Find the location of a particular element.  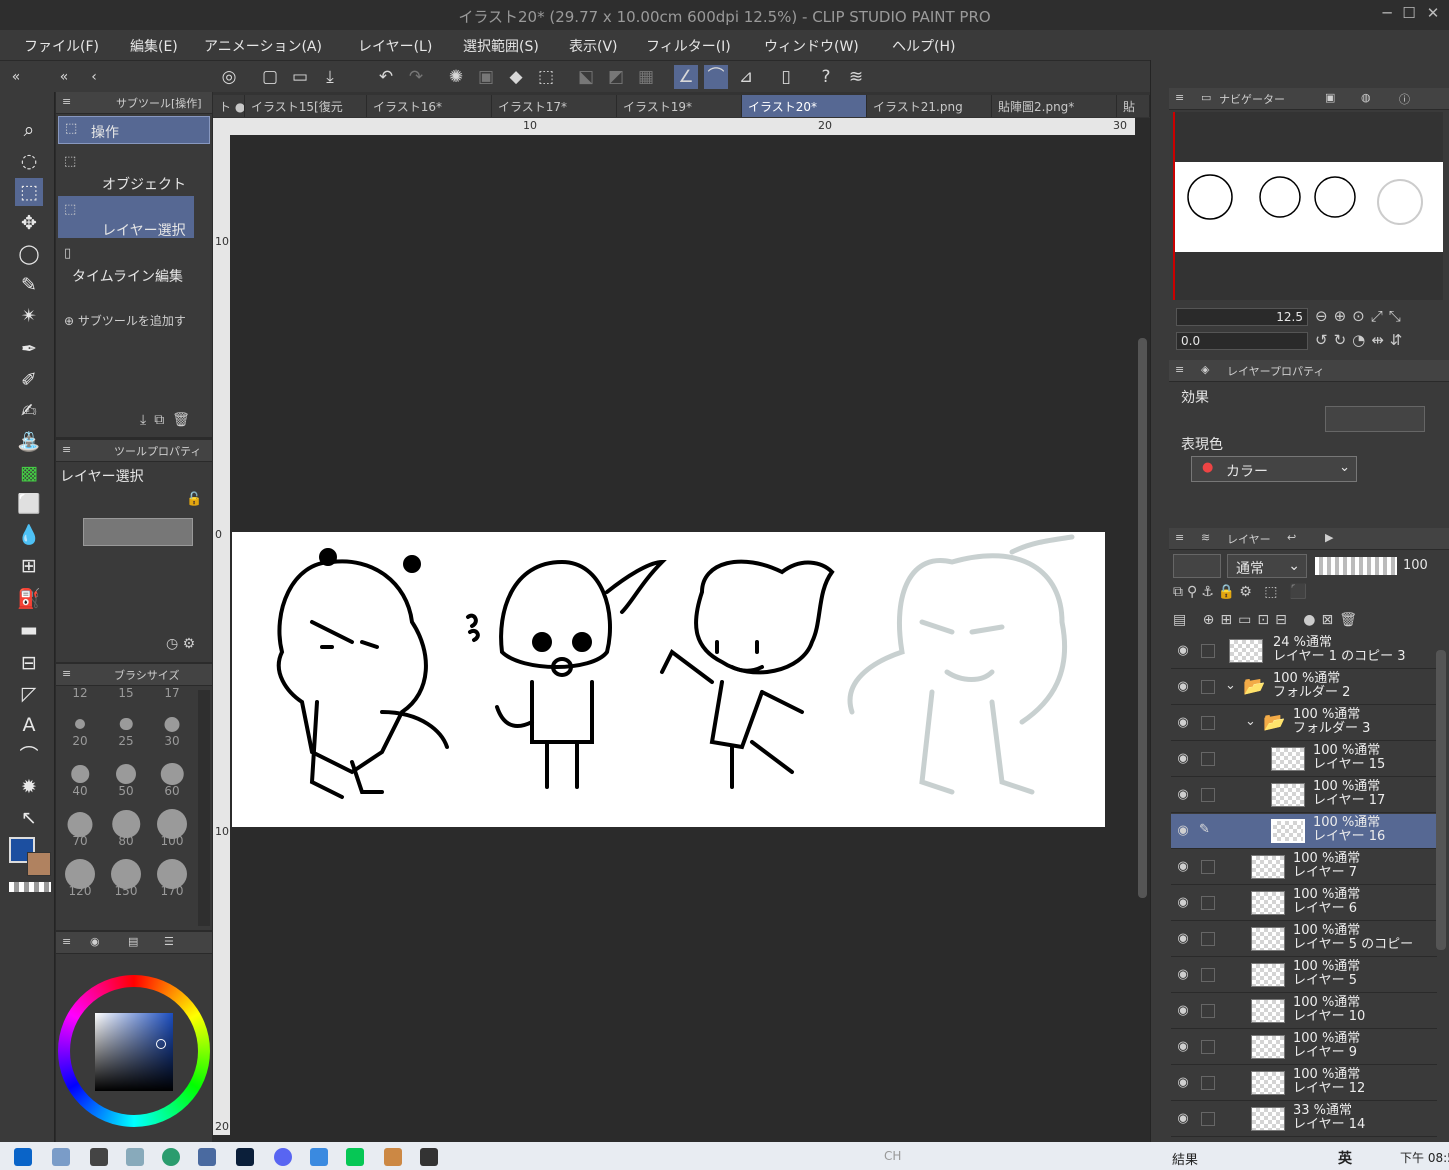

open-folder-icon: ▭ is located at coordinates (300, 77).